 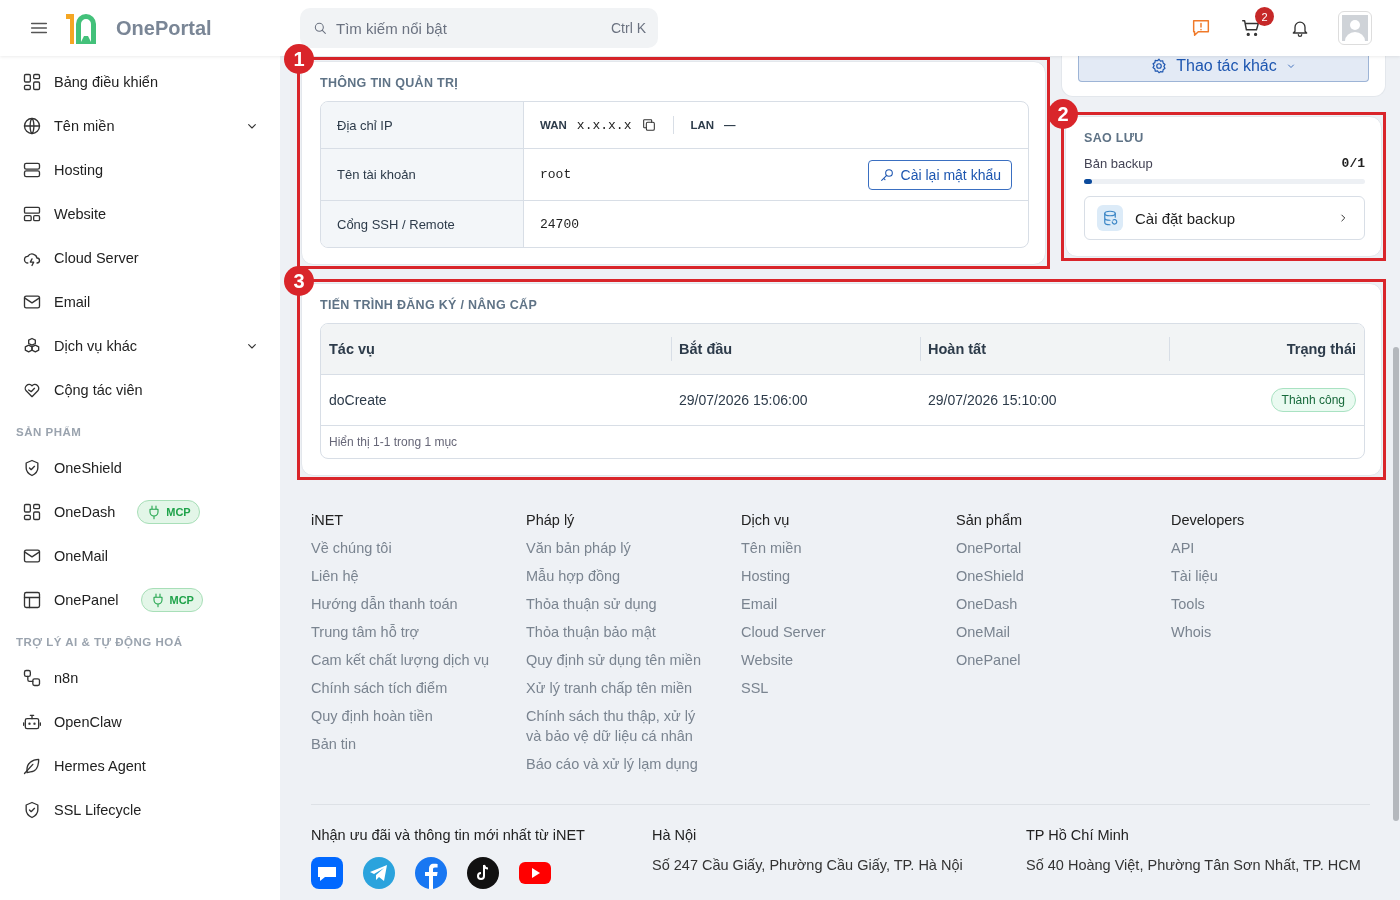 I want to click on footer-link: Báo cáo và xử lý lạm dụng, so click(x=618, y=764).